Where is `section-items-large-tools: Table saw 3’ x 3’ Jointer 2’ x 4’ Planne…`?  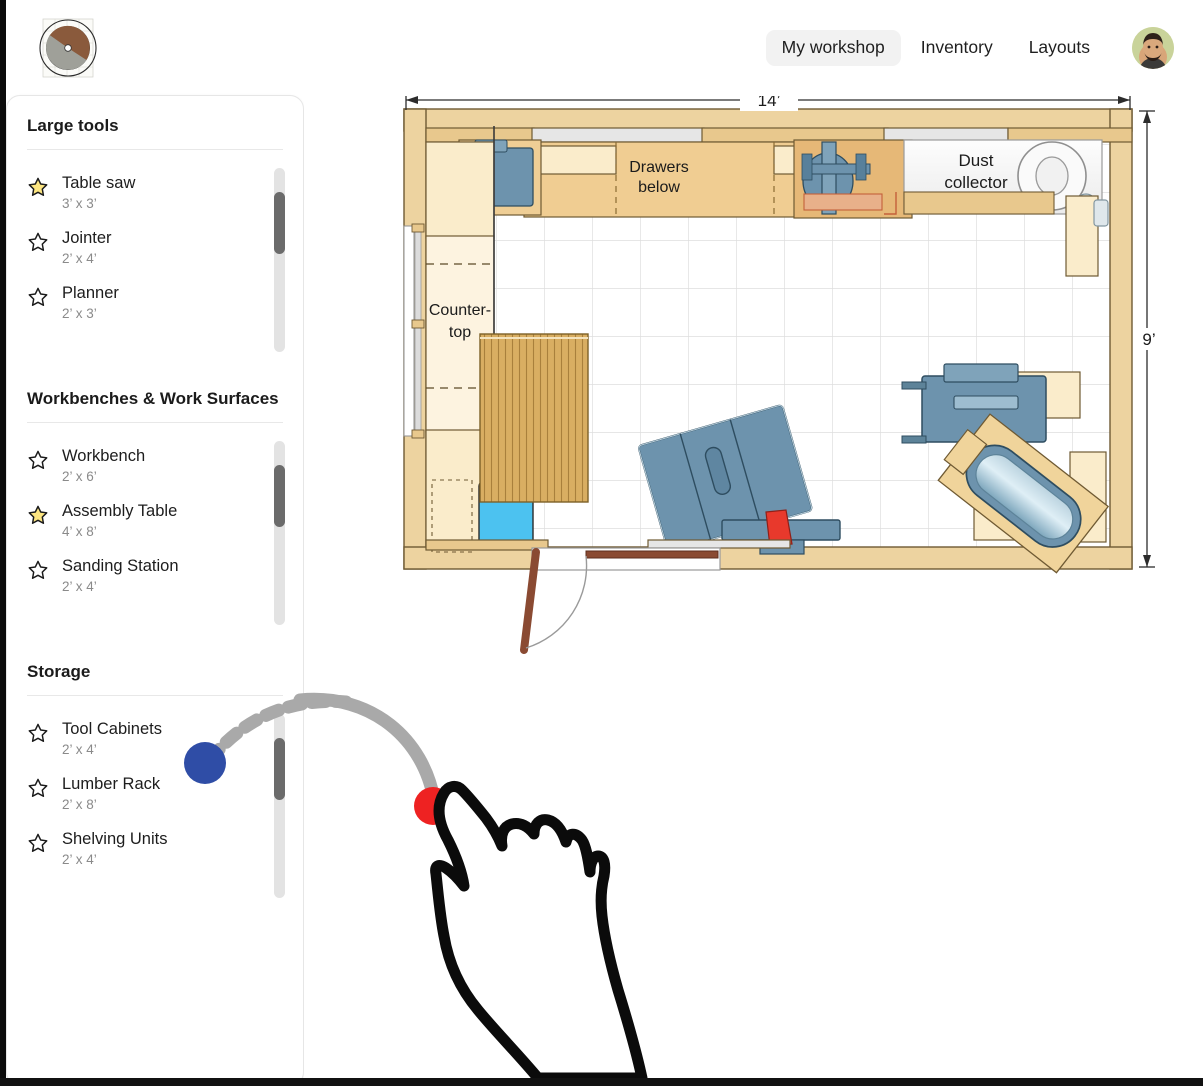 section-items-large-tools: Table saw 3’ x 3’ Jointer 2’ x 4’ Planne… is located at coordinates (155, 240).